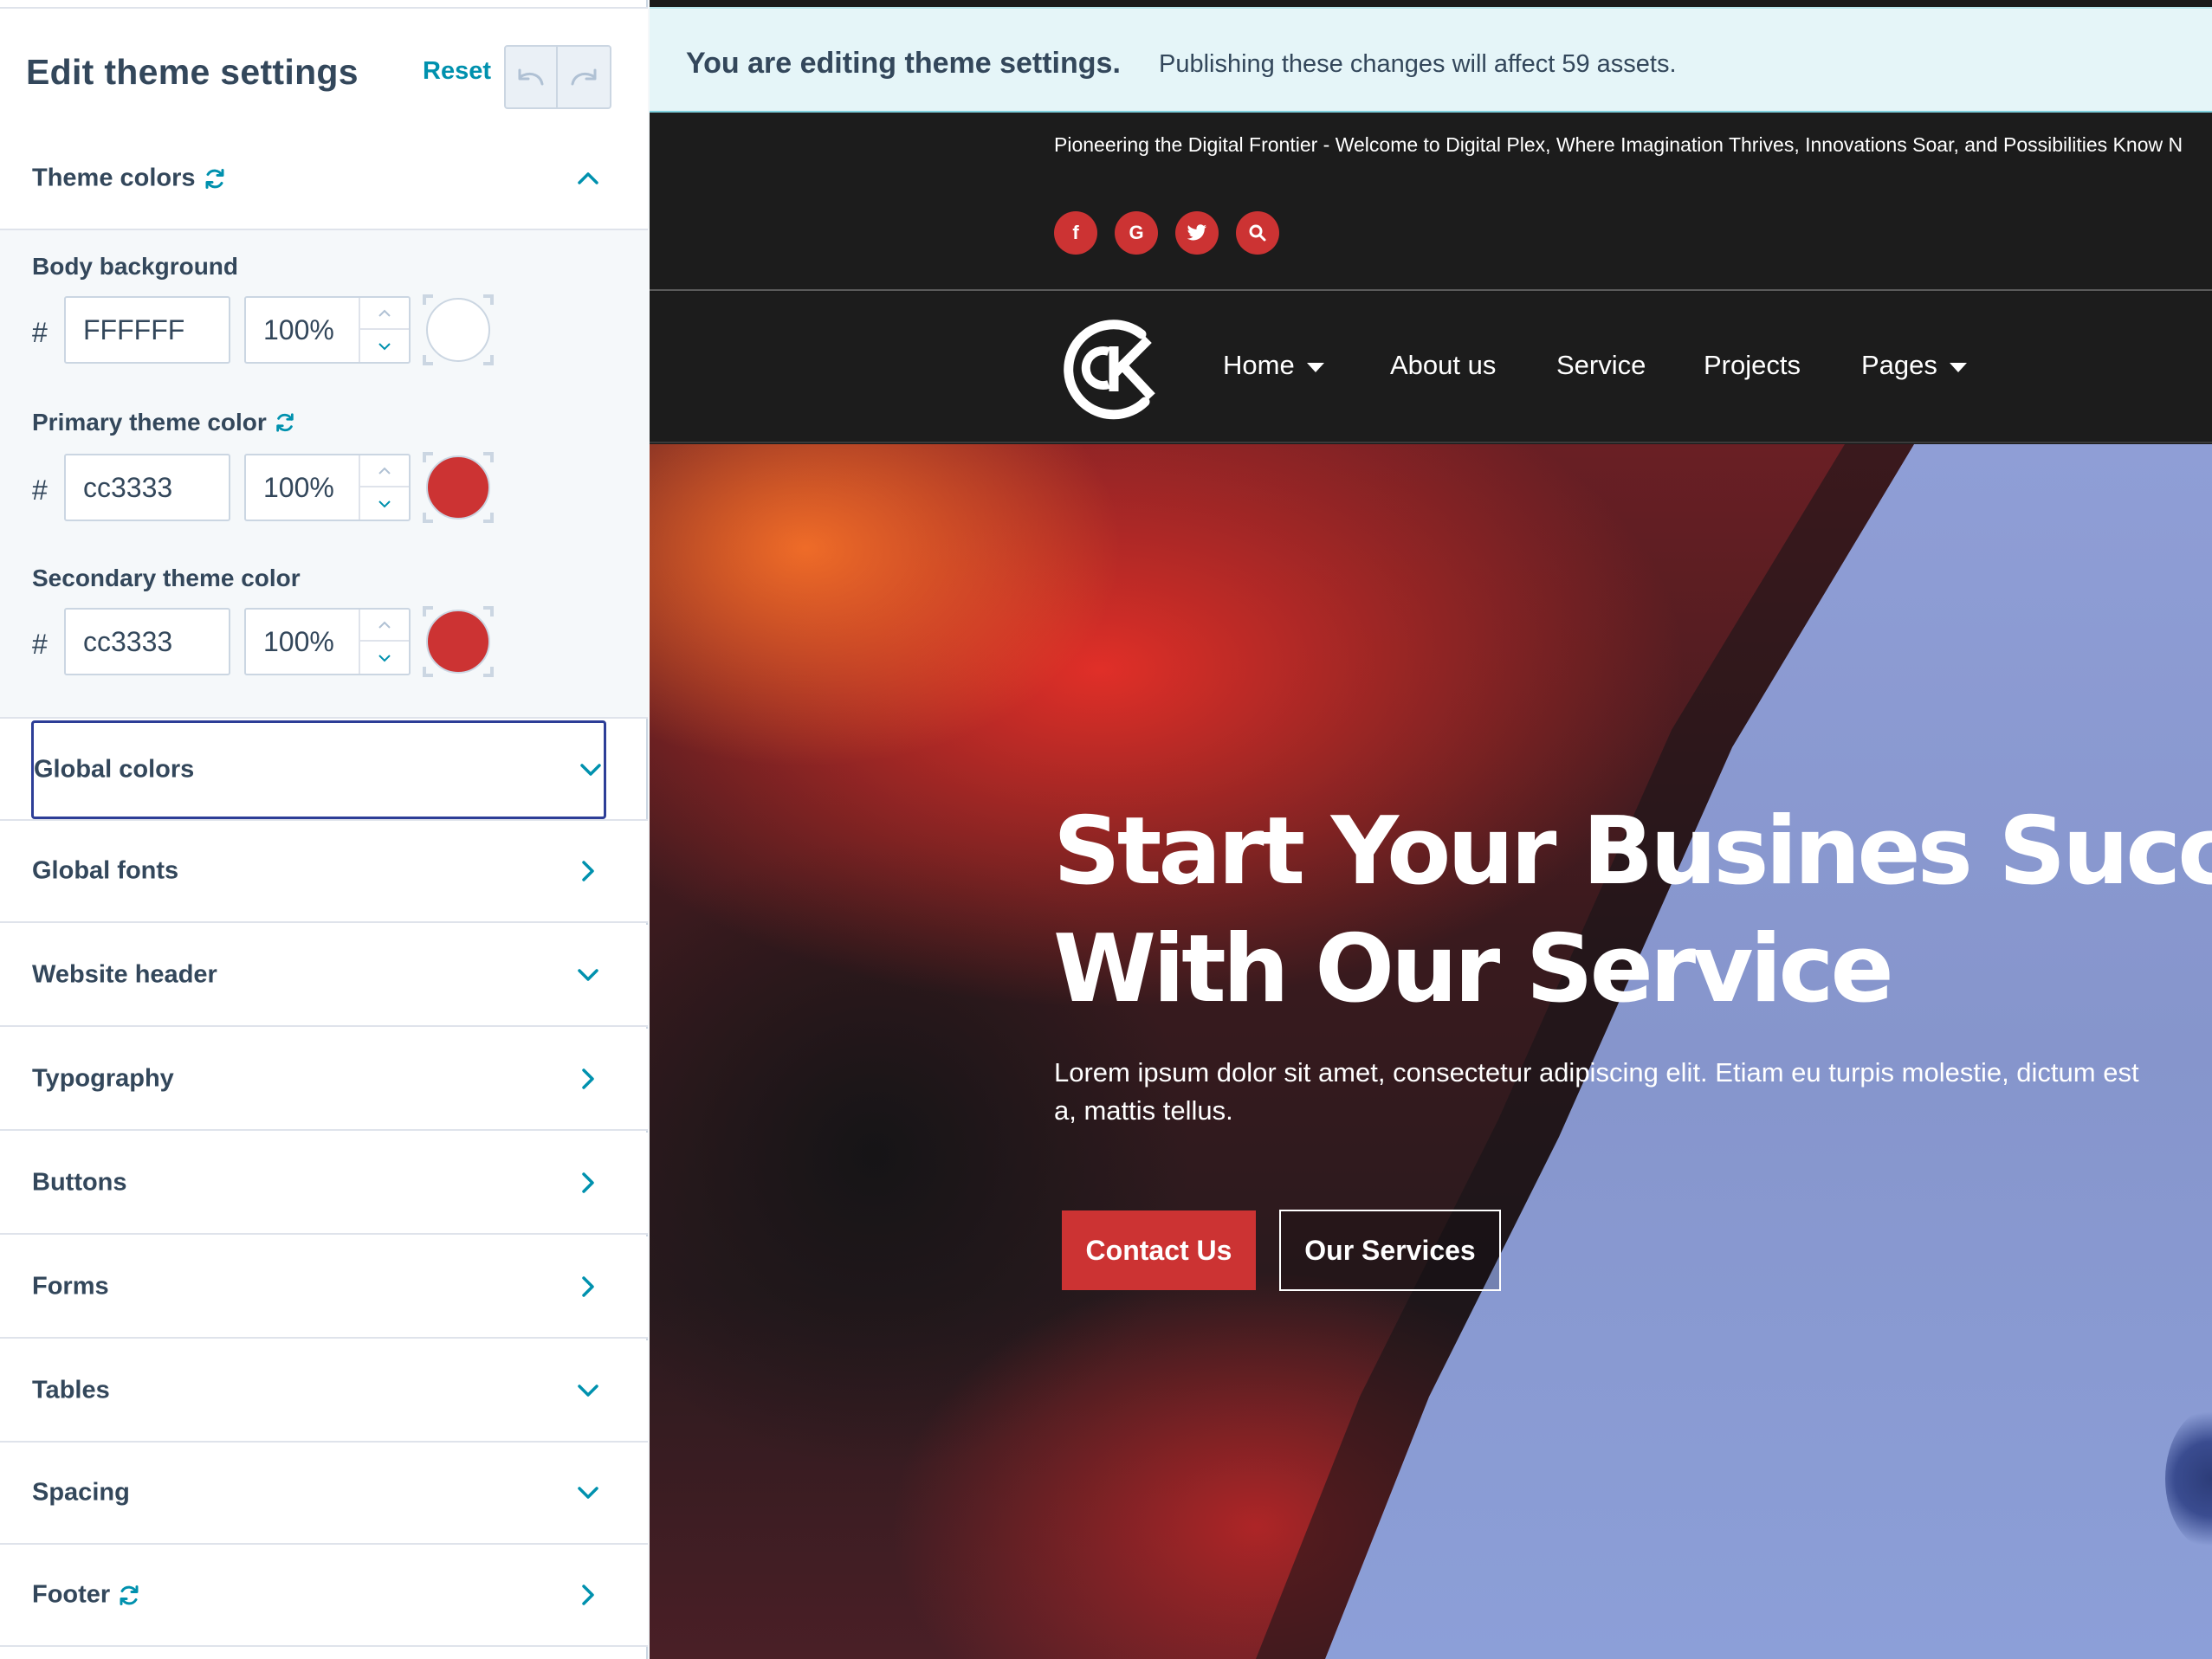 This screenshot has height=1659, width=2212. I want to click on nav-pages: Pages, so click(1914, 365).